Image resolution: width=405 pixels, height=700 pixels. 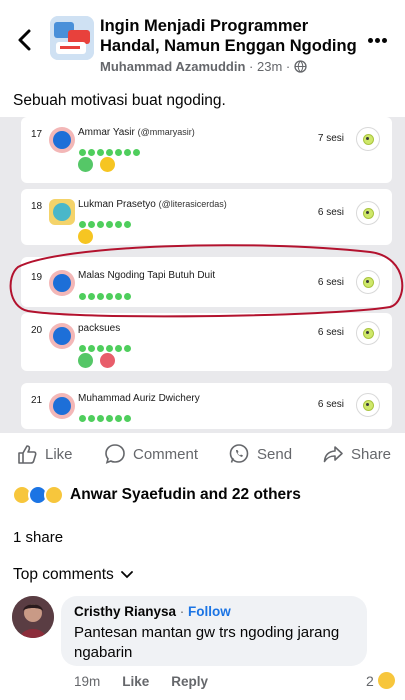 I want to click on comment-reply-button: Reply, so click(x=189, y=681).